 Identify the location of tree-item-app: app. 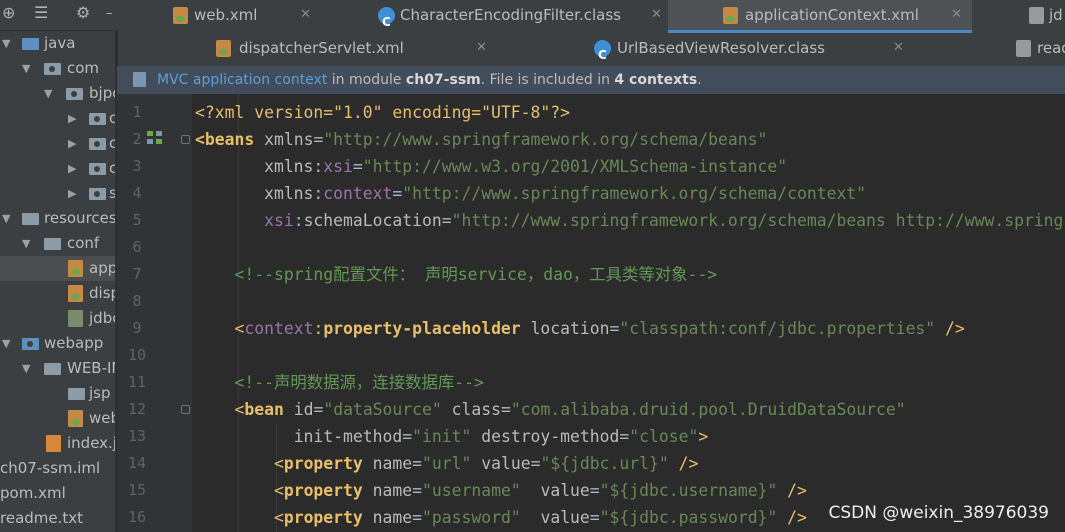
(57, 268).